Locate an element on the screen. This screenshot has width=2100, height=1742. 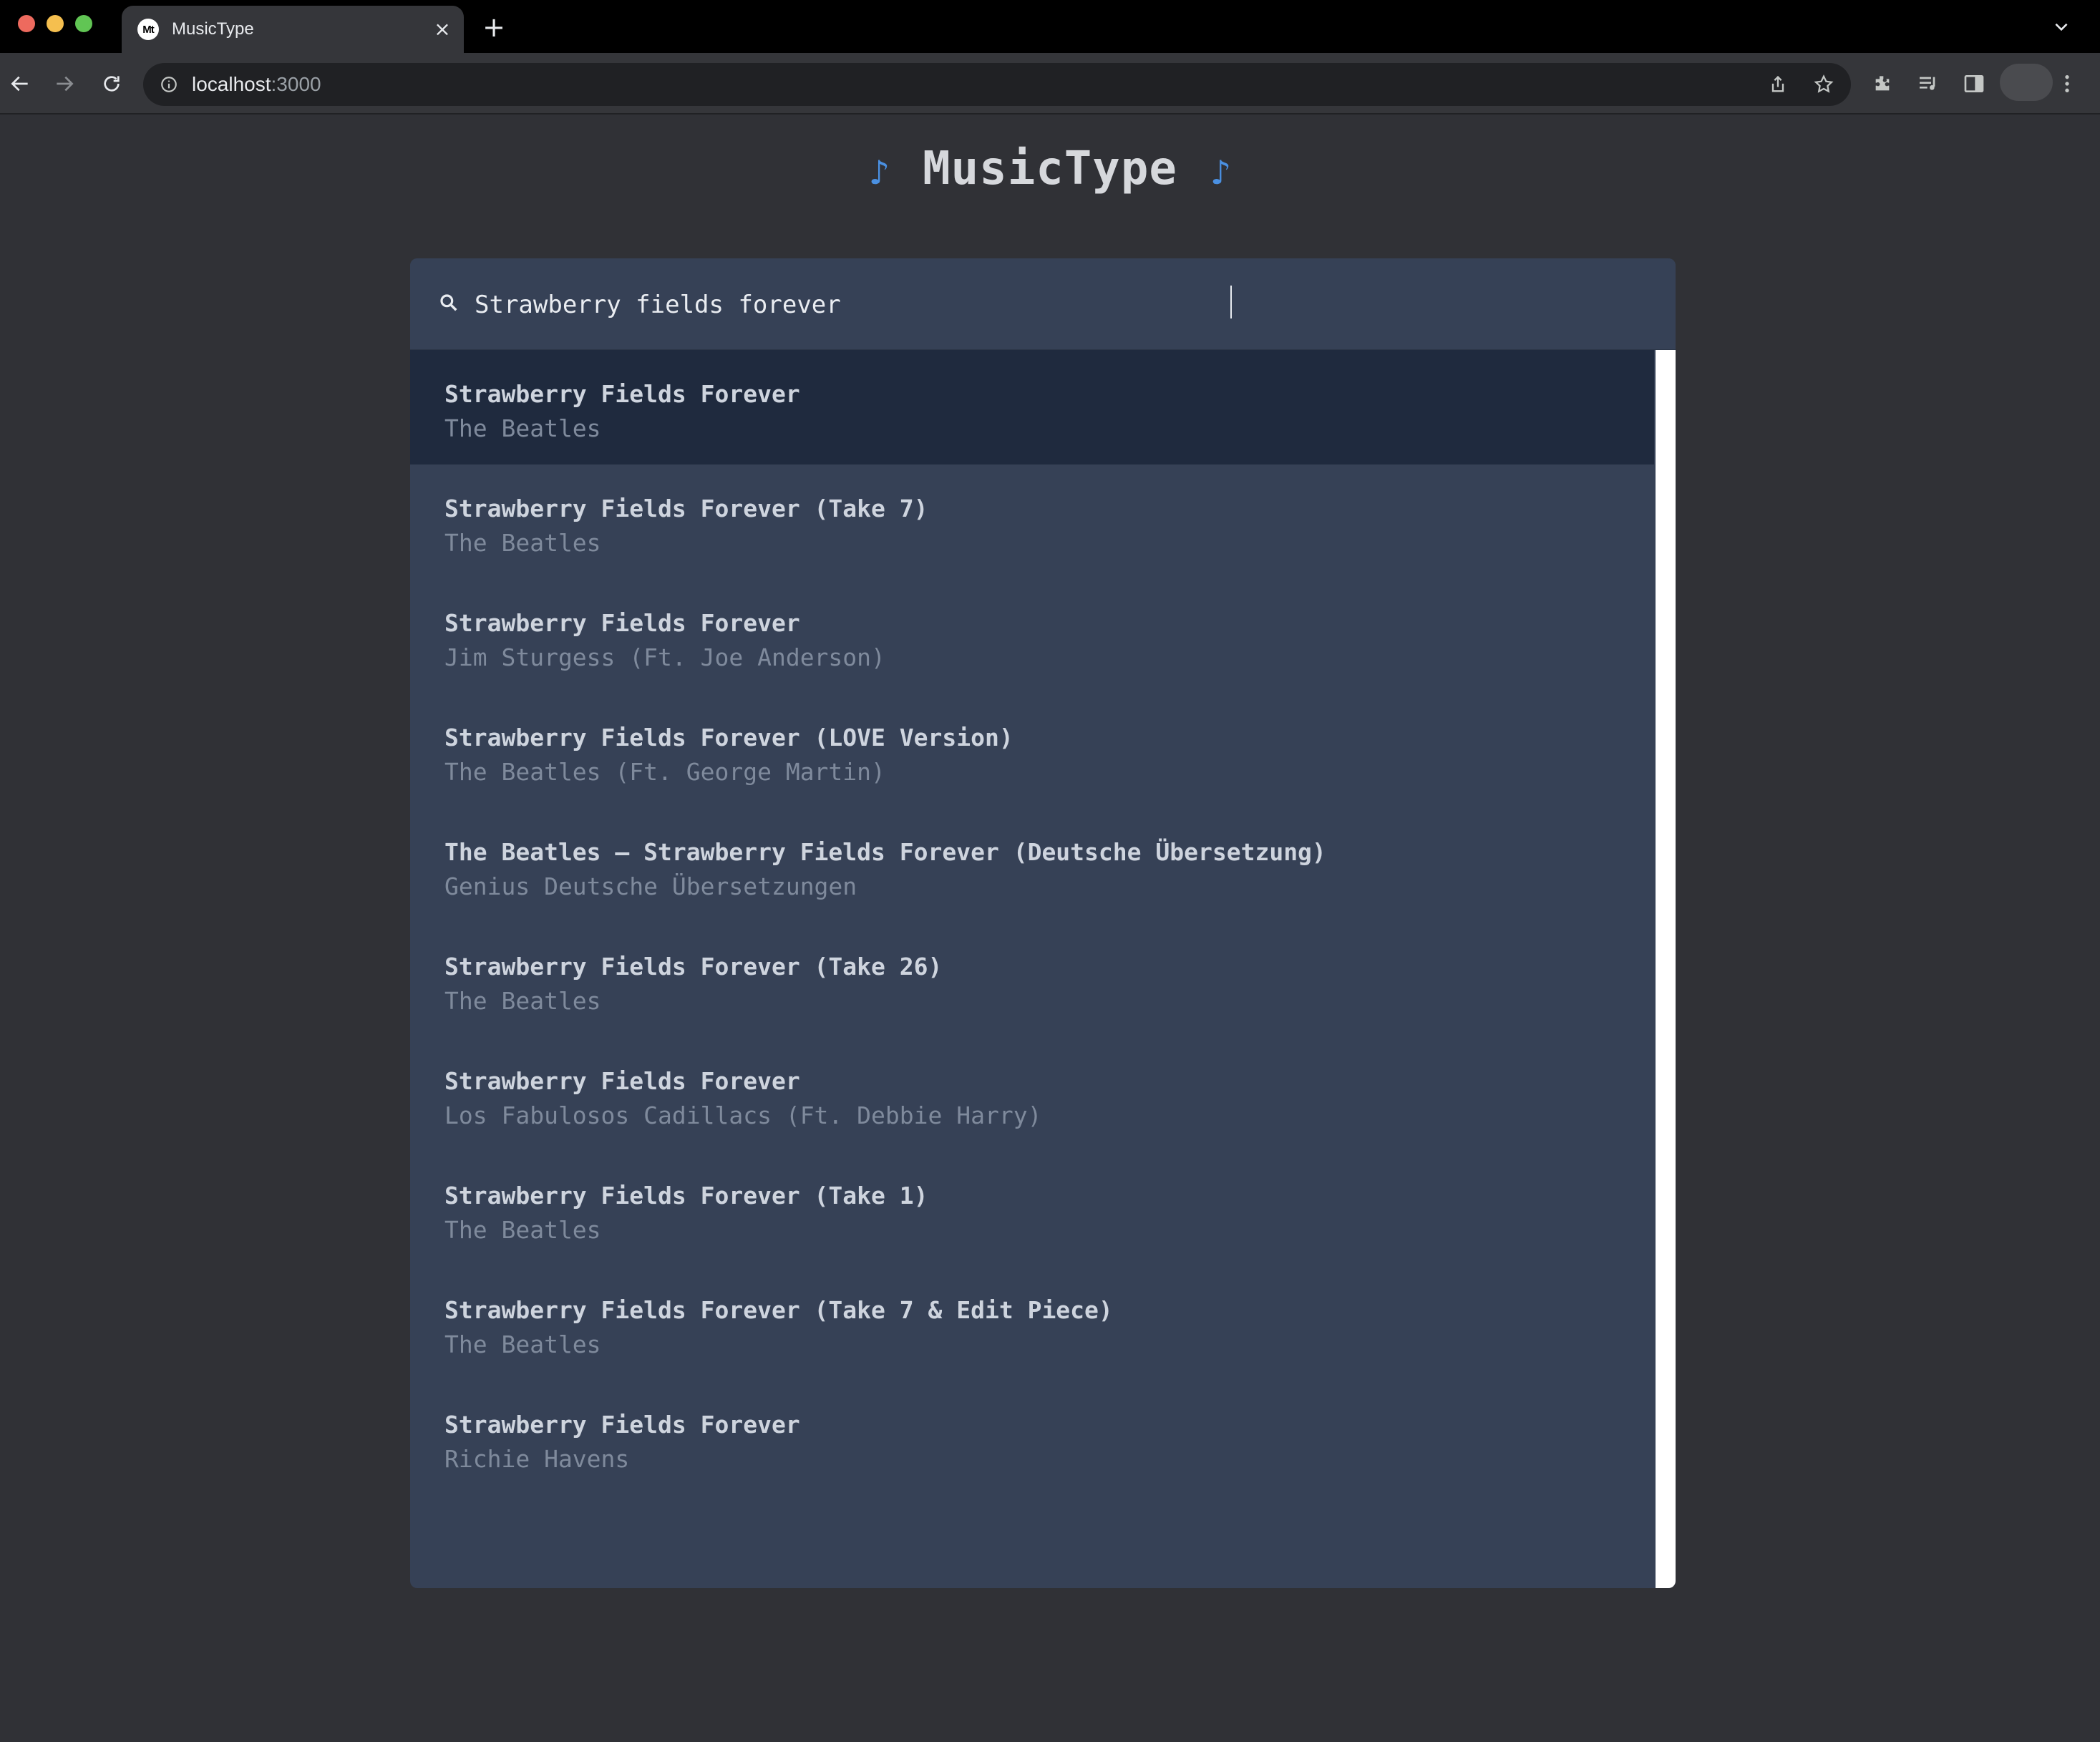
app-header: ♪ MusicType ♪ is located at coordinates (1050, 169).